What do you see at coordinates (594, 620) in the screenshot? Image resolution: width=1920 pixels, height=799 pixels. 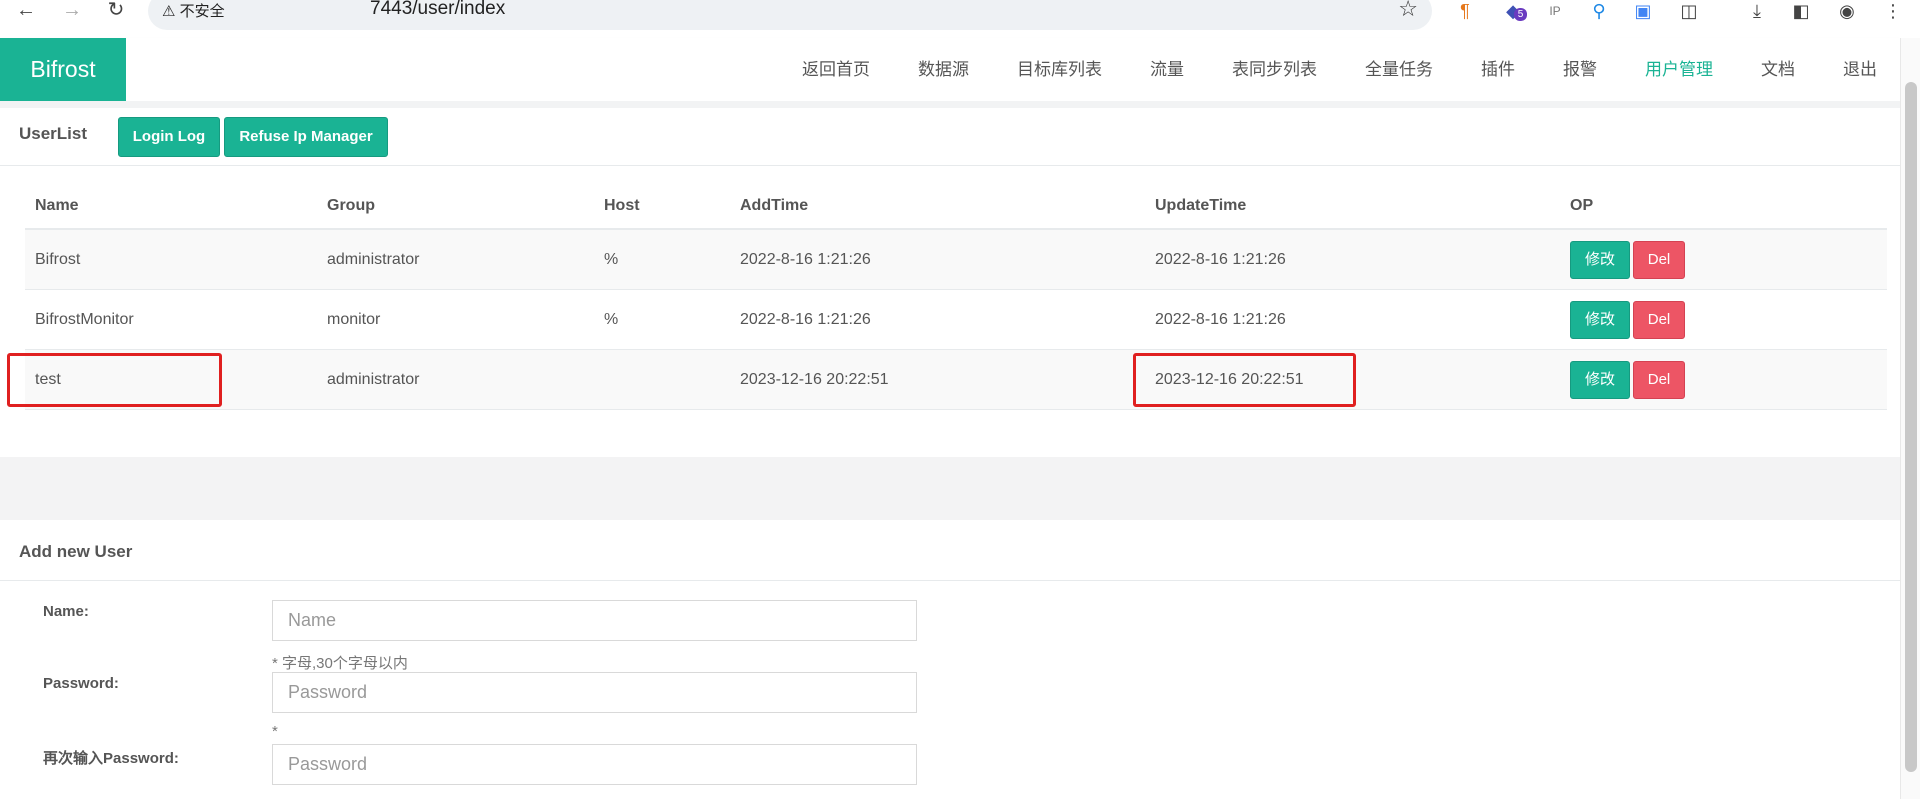 I see `name-field` at bounding box center [594, 620].